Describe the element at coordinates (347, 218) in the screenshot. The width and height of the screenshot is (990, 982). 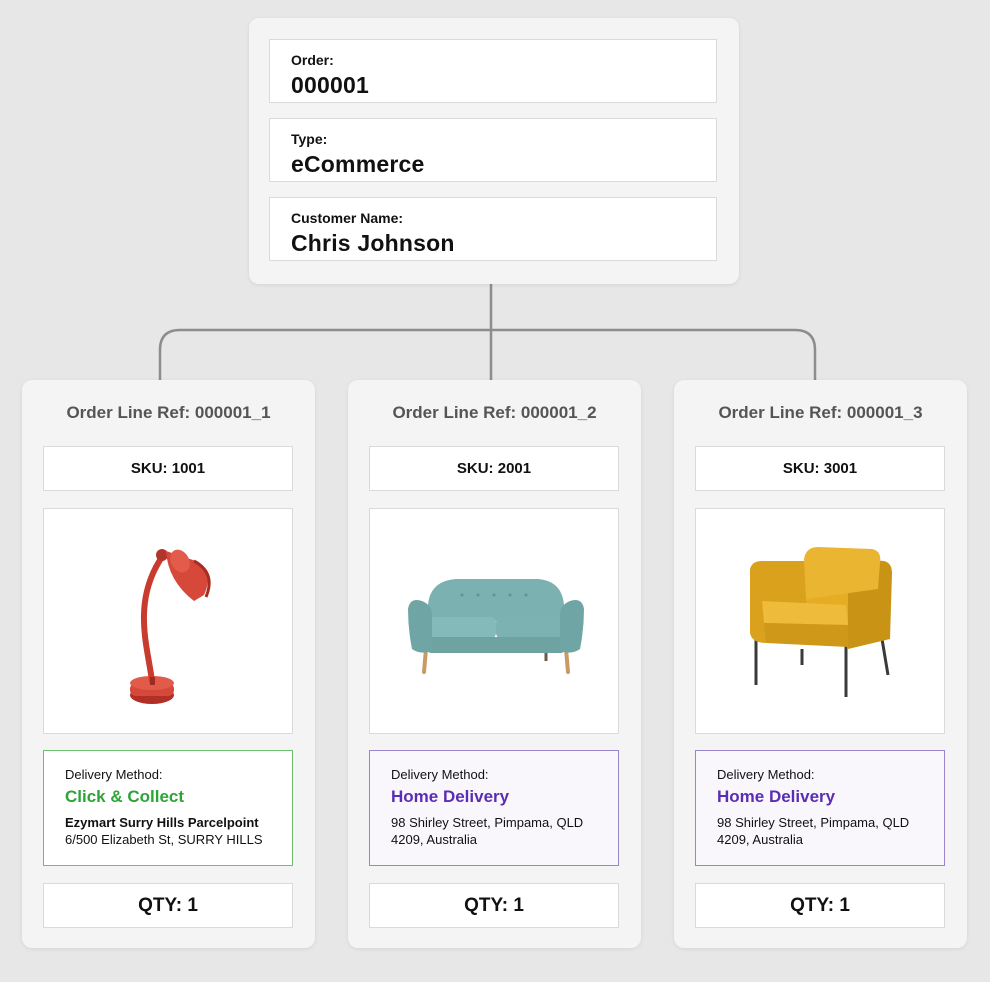
I see `customer-name-label: Customer Name:` at that location.